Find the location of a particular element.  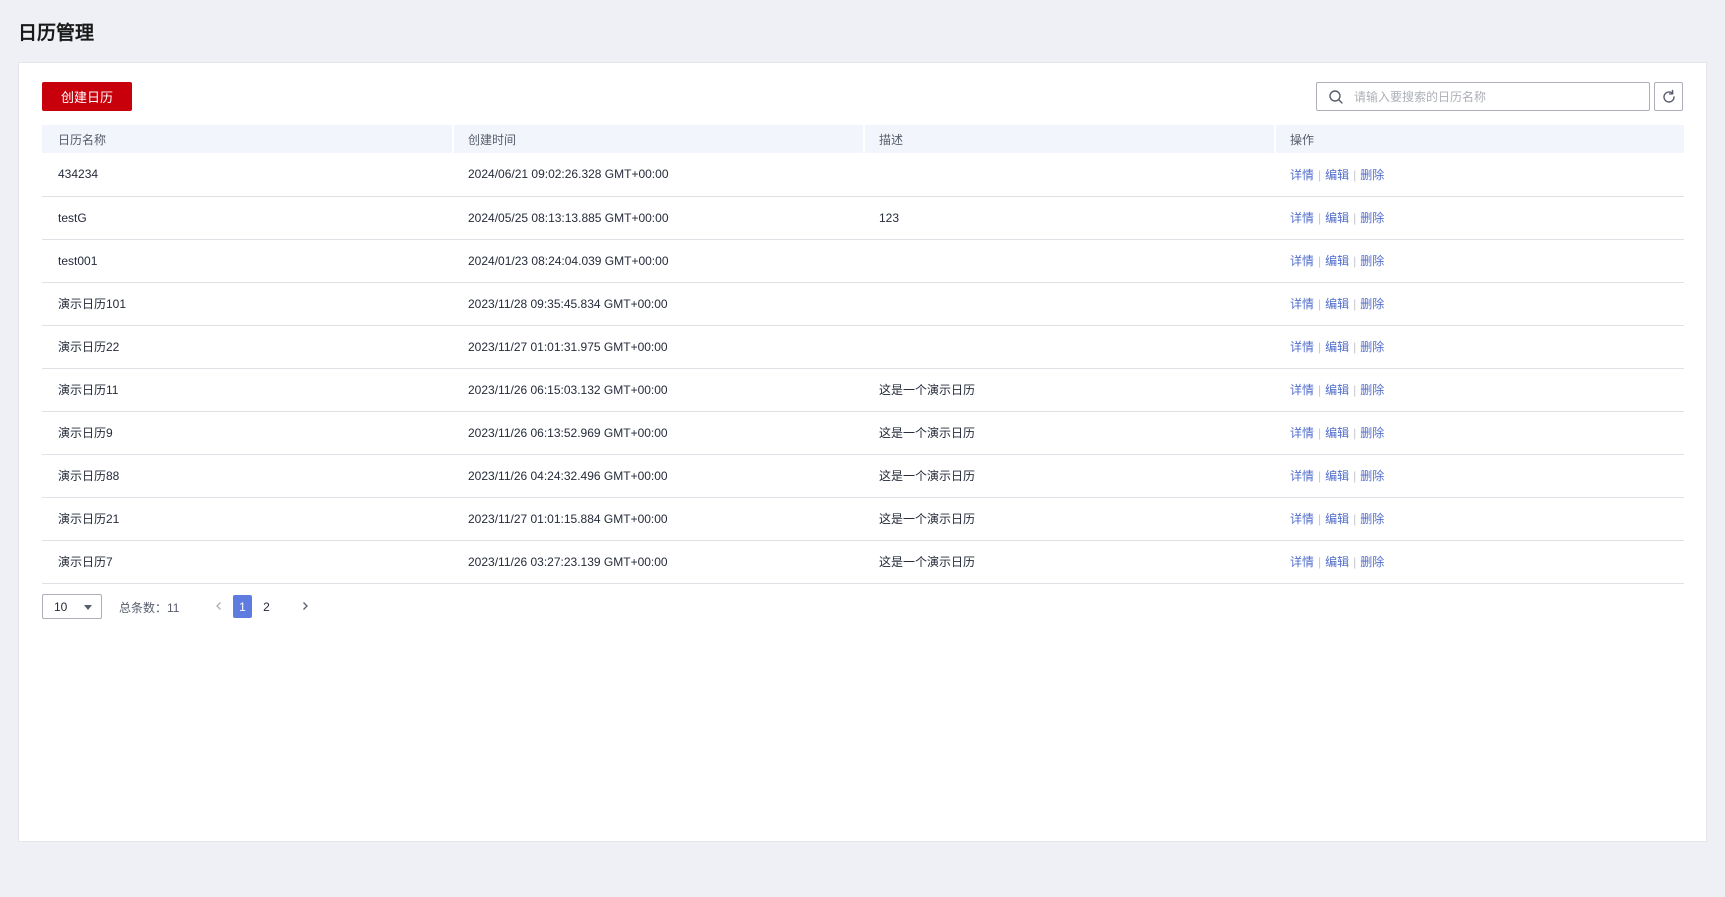

calendar-name: 演示日历101 is located at coordinates (247, 304).